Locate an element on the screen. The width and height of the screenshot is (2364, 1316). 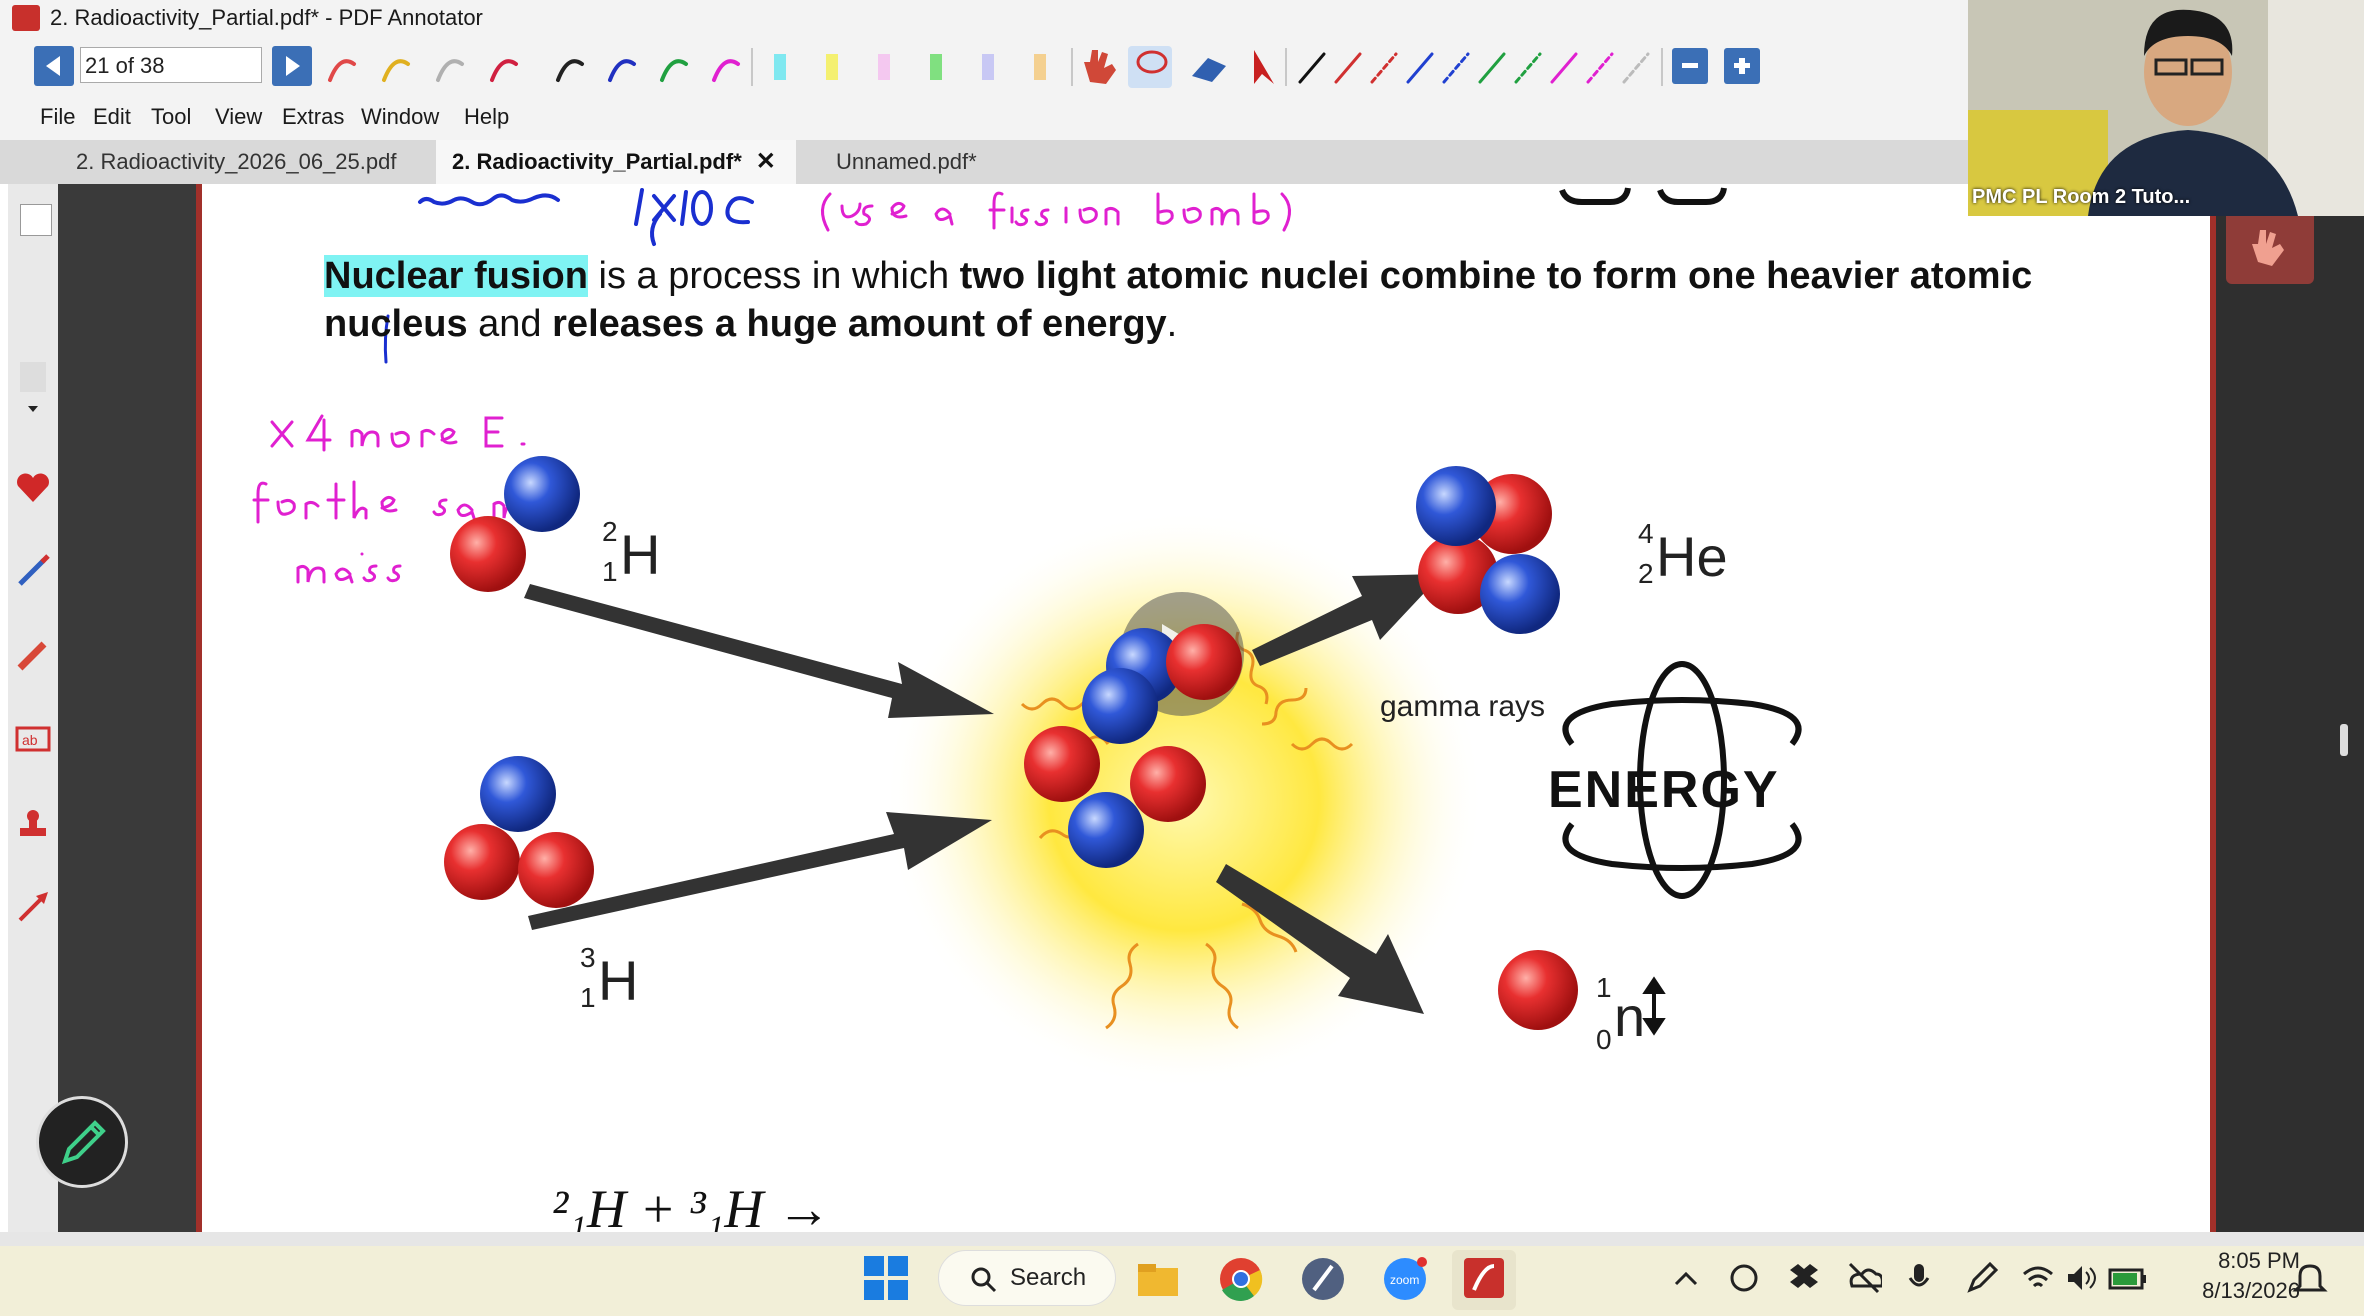
close-tab-icon: ✕ is located at coordinates (766, 161).